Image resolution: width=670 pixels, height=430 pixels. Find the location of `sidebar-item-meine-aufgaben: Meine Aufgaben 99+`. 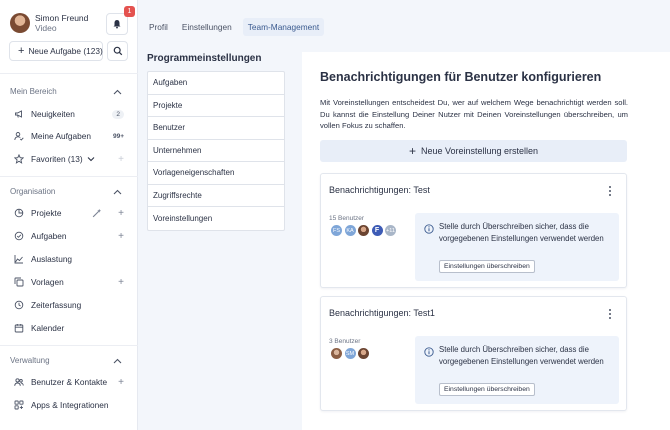

sidebar-item-meine-aufgaben: Meine Aufgaben 99+ is located at coordinates (69, 136).